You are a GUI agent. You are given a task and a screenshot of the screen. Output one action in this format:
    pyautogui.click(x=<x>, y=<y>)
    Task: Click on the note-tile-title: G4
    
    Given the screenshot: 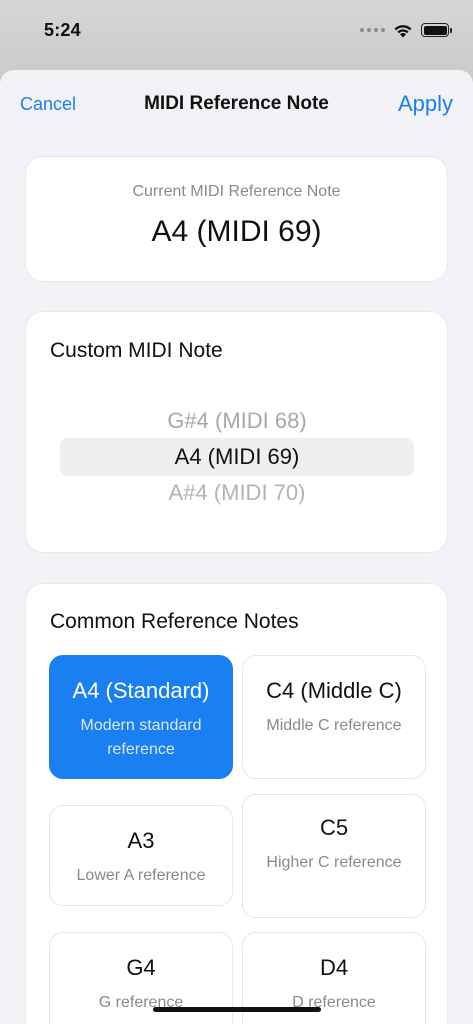 What is the action you would take?
    pyautogui.click(x=141, y=967)
    